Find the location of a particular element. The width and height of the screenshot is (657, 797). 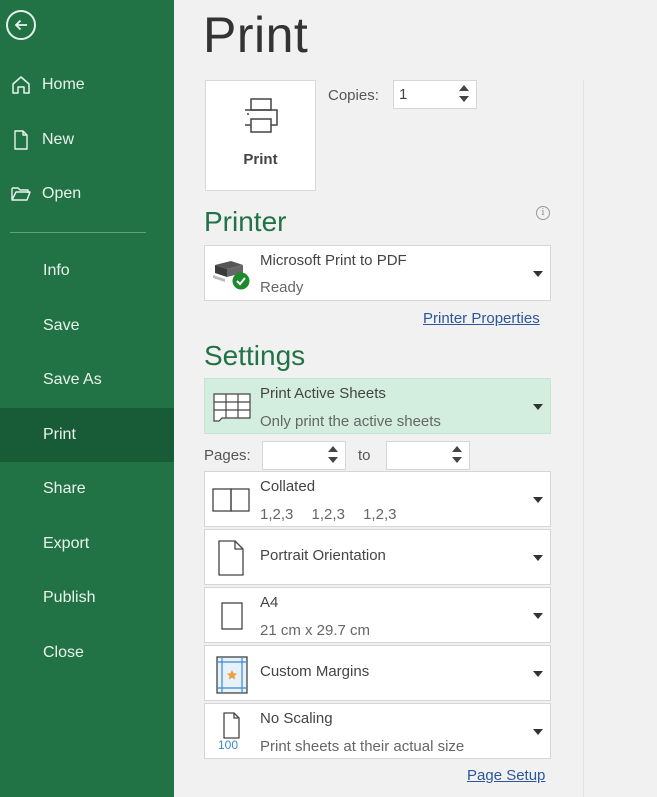

page-title: Print is located at coordinates (256, 35).